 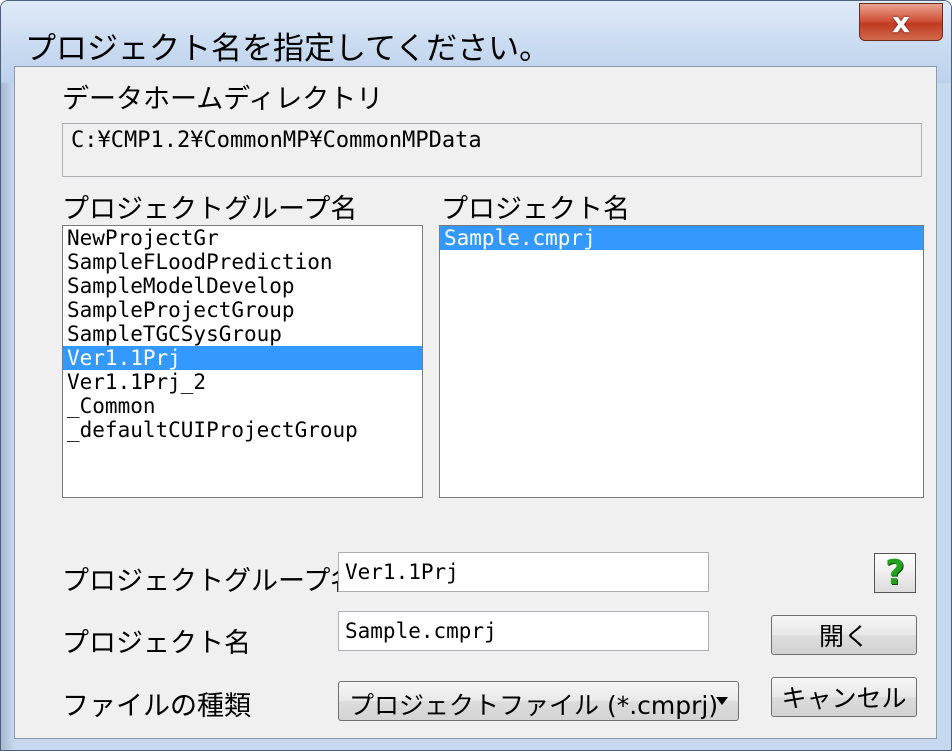 What do you see at coordinates (242, 382) in the screenshot?
I see `list-item: Ver1.1Prj_2` at bounding box center [242, 382].